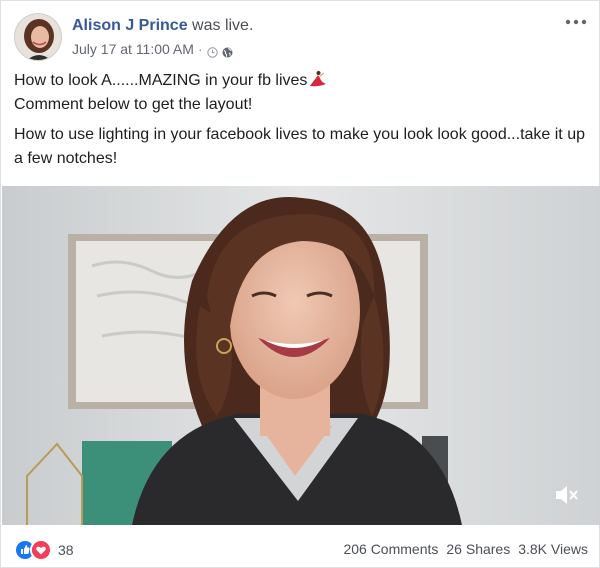 The width and height of the screenshot is (600, 568). What do you see at coordinates (133, 104) in the screenshot?
I see `post-text-line-2: Comment below to get the layout!` at bounding box center [133, 104].